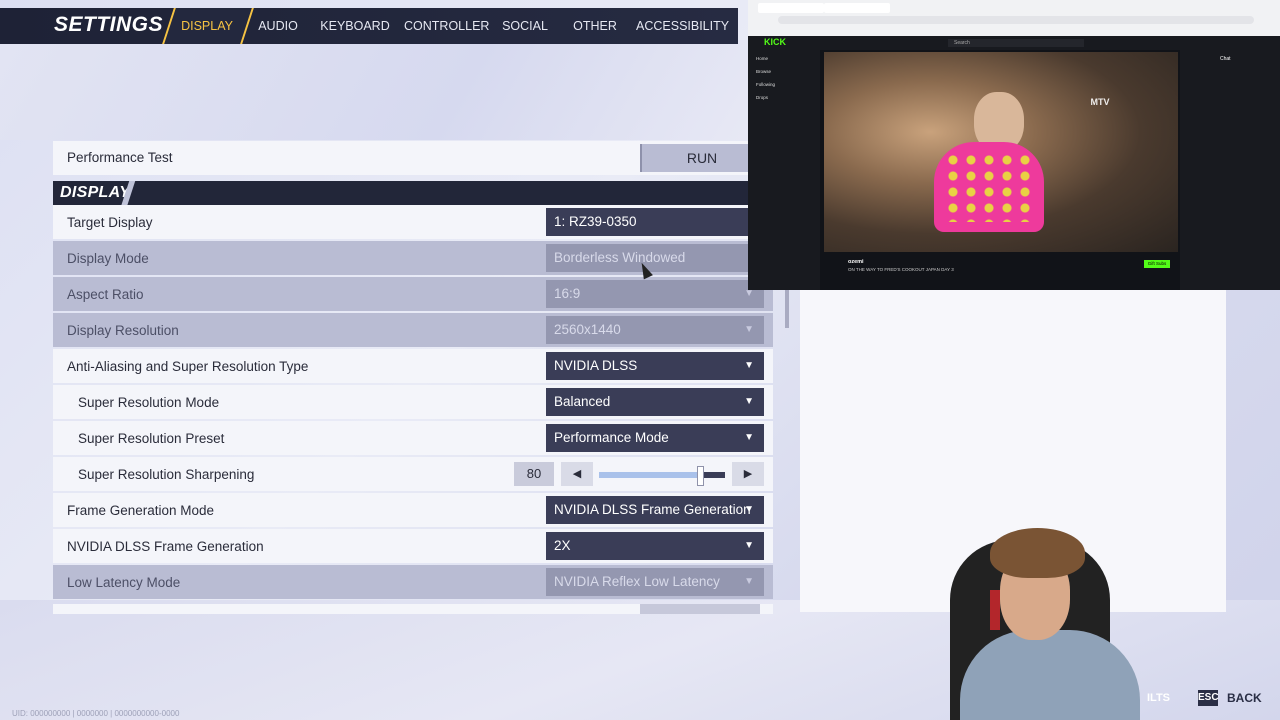 The width and height of the screenshot is (1280, 720). I want to click on display-resolution-dropdown: 2560x1440 ▼, so click(655, 330).